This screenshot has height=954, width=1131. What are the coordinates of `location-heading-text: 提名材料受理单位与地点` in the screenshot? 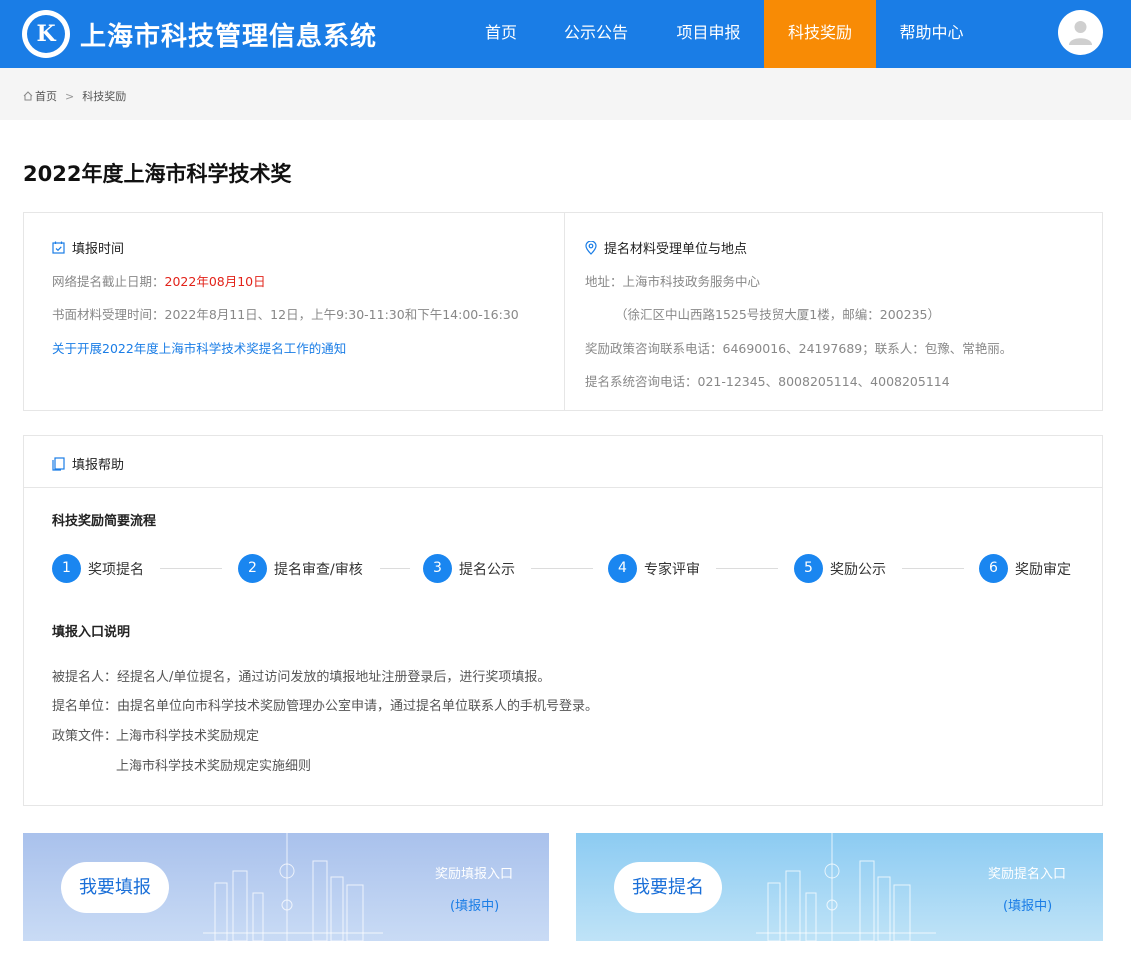 It's located at (676, 249).